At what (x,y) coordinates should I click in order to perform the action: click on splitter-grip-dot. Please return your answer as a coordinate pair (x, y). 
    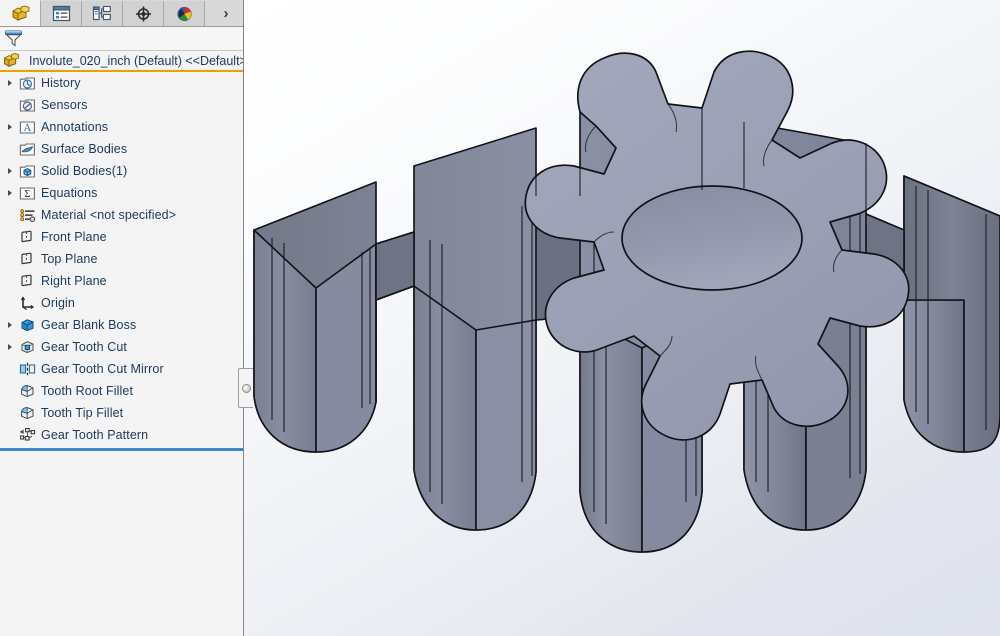
    Looking at the image, I should click on (246, 388).